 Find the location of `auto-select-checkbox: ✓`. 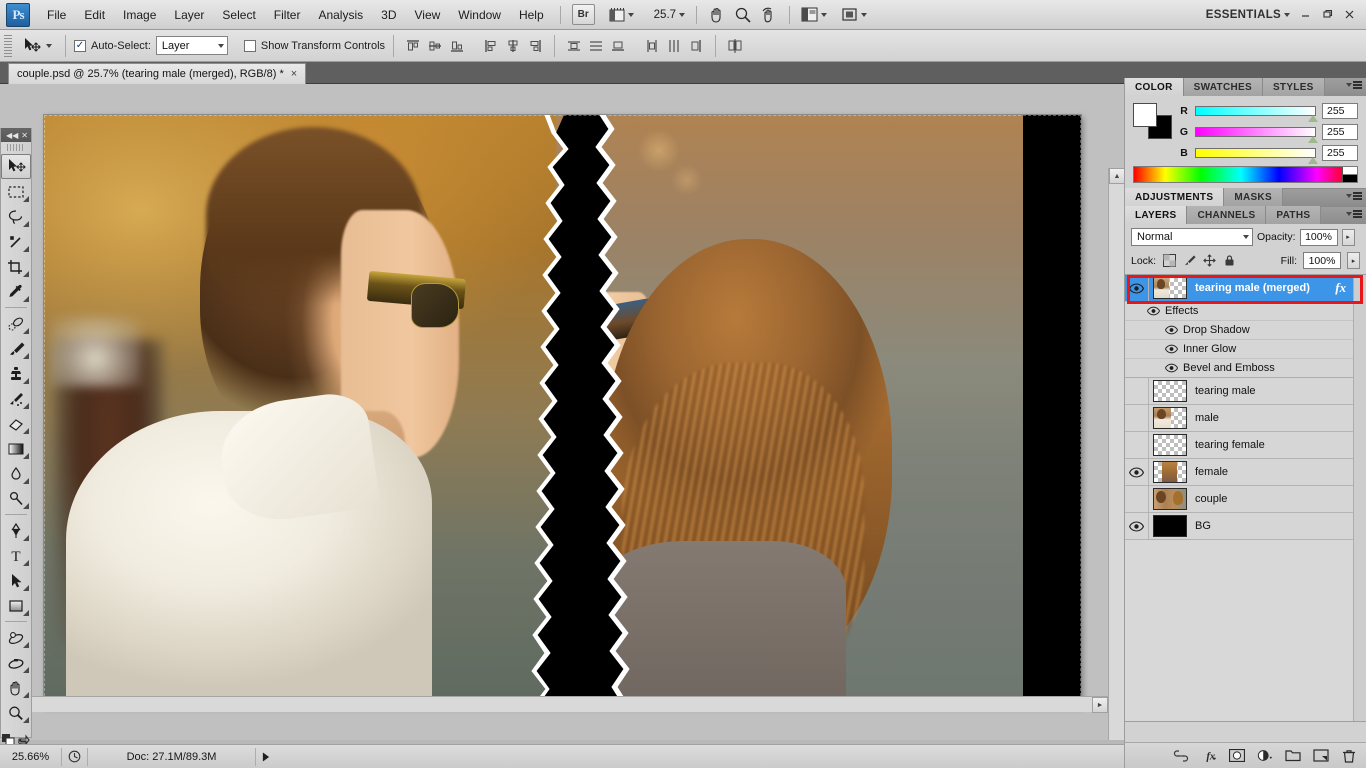

auto-select-checkbox: ✓ is located at coordinates (80, 45).